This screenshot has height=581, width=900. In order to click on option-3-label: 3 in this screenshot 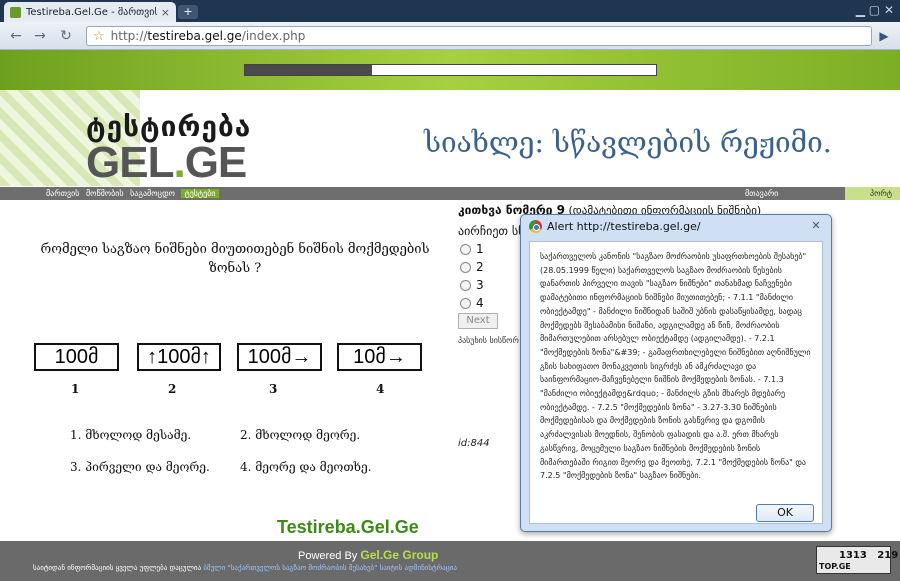, I will do `click(480, 285)`.